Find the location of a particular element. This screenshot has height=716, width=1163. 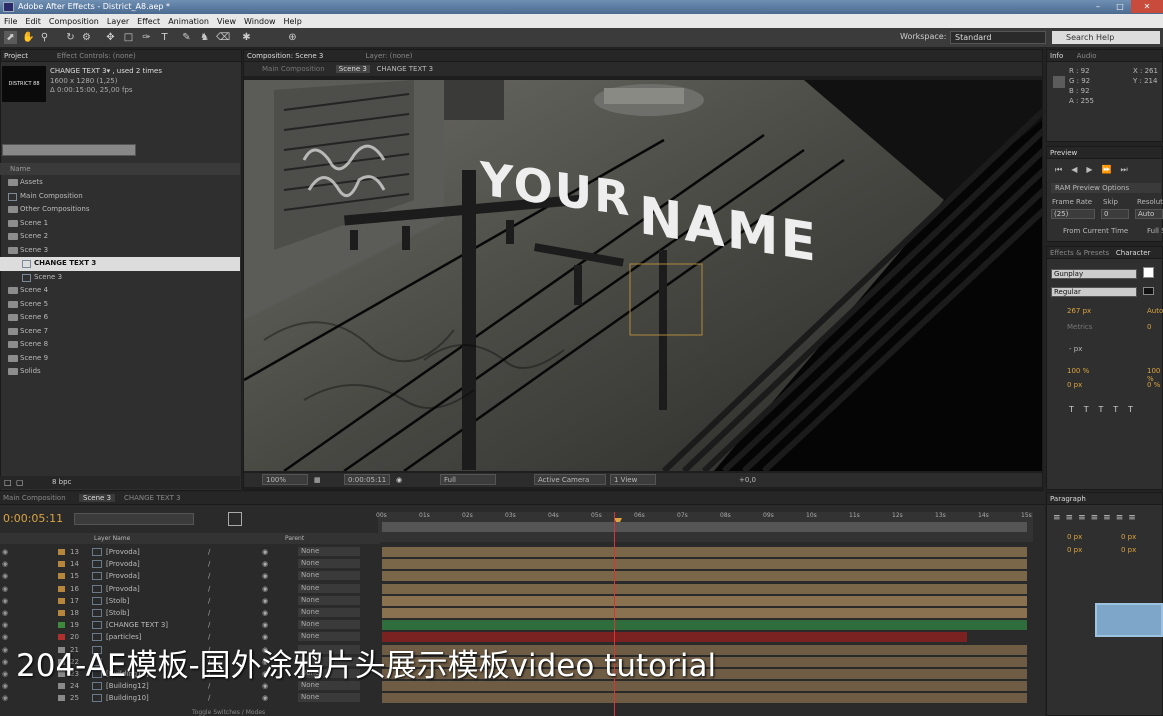

rectangle-tool-icon: □ is located at coordinates (128, 37).